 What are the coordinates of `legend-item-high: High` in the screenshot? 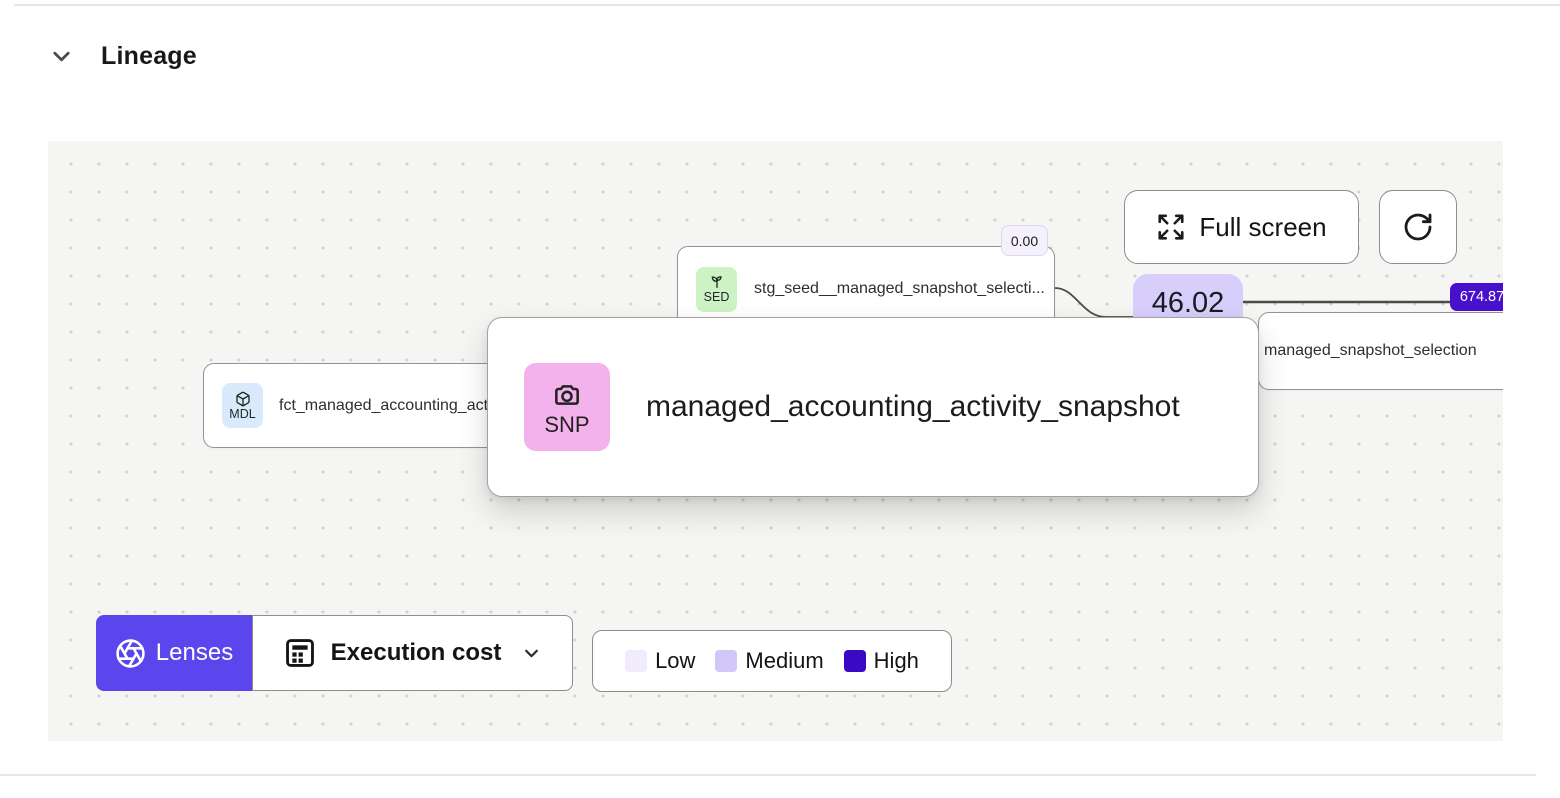 It's located at (881, 661).